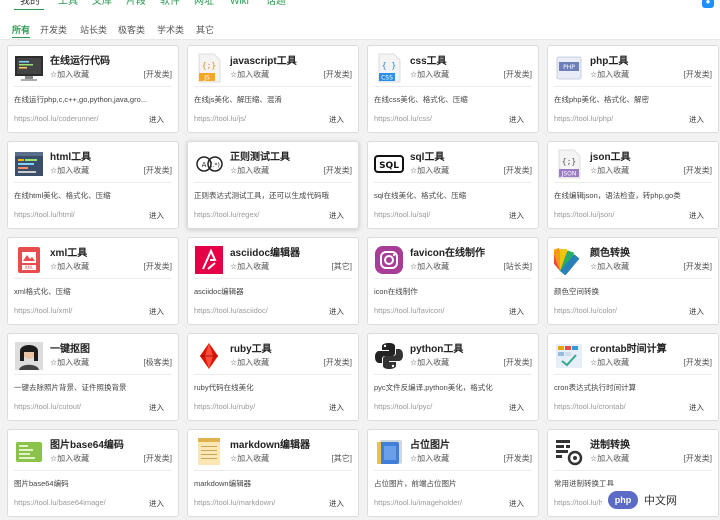 This screenshot has width=720, height=520. Describe the element at coordinates (428, 59) in the screenshot. I see `tool-name: css工具` at that location.